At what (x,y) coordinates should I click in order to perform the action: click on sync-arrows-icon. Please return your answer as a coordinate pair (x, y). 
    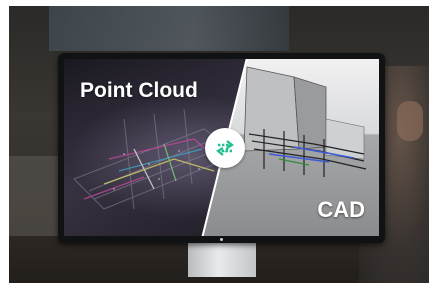
    Looking at the image, I should click on (225, 148).